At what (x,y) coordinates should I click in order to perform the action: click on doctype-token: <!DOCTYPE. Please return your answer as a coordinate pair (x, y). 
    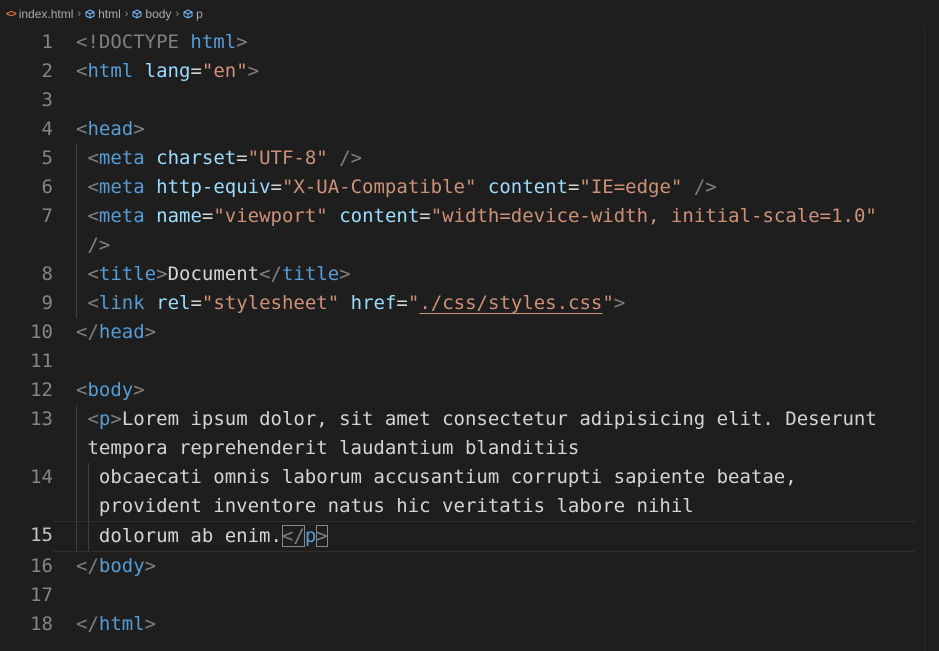
    Looking at the image, I should click on (127, 42).